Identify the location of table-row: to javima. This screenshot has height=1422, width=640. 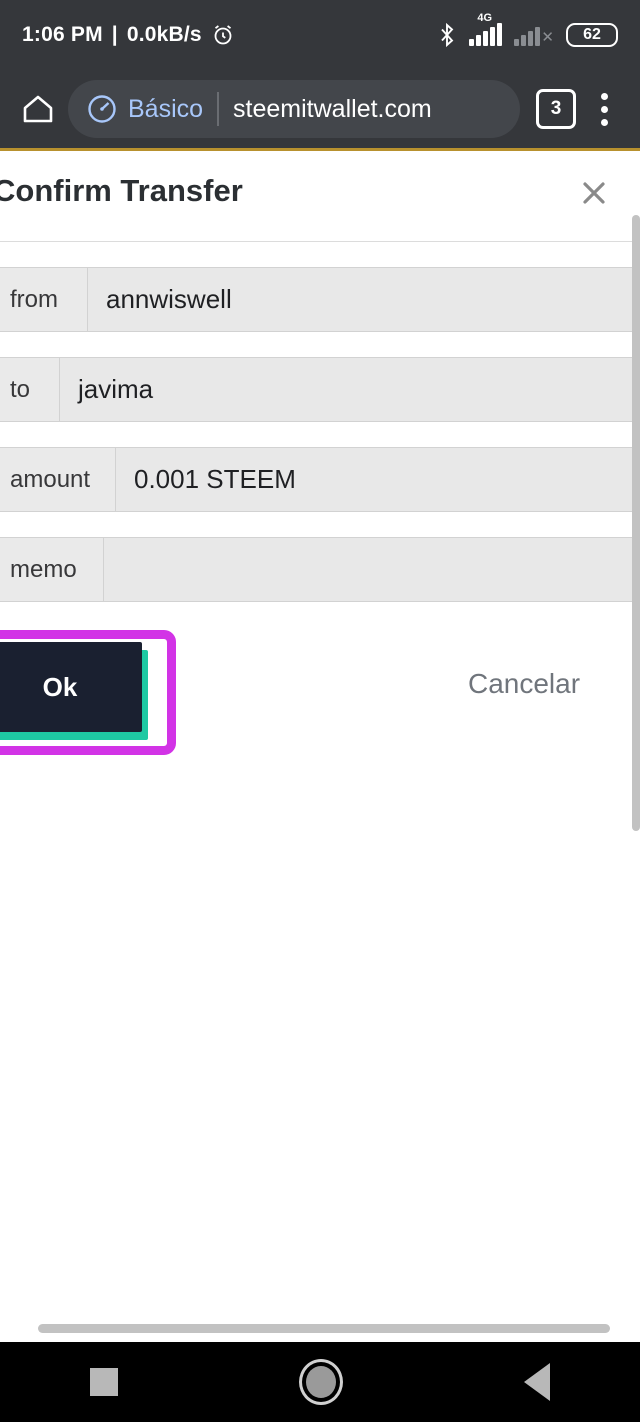
(320, 389).